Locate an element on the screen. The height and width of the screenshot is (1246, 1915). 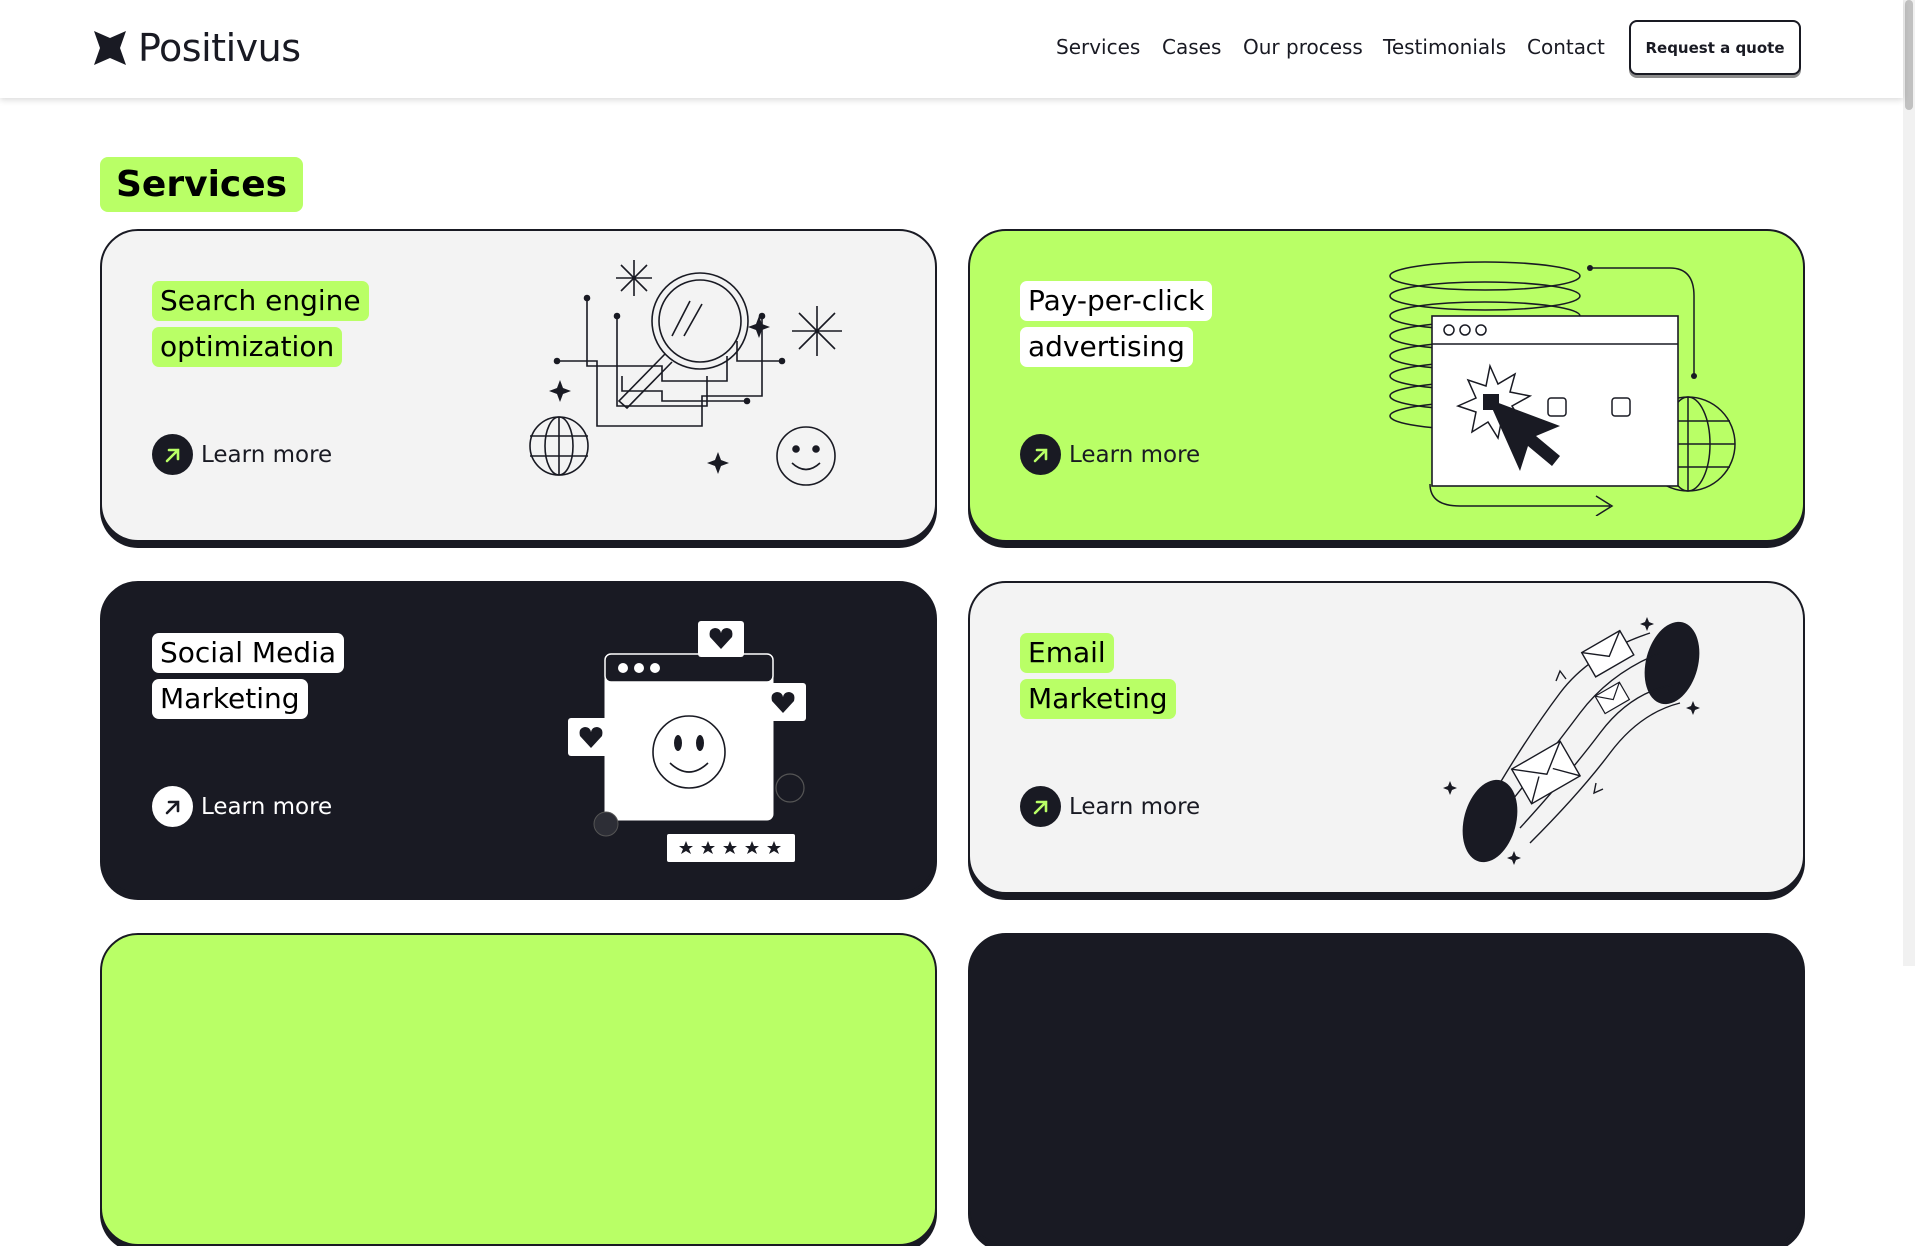
card-title: Pay-per-click advertising is located at coordinates (1116, 327).